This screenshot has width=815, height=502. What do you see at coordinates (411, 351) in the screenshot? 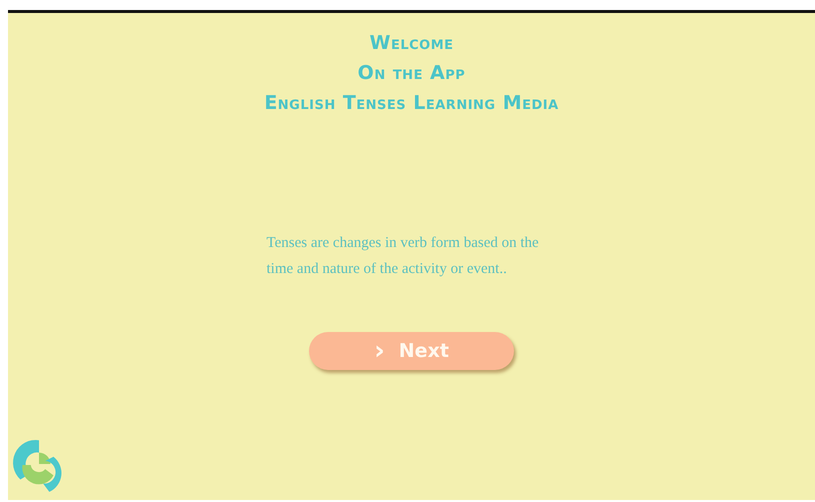
I see `next-button: › Next` at bounding box center [411, 351].